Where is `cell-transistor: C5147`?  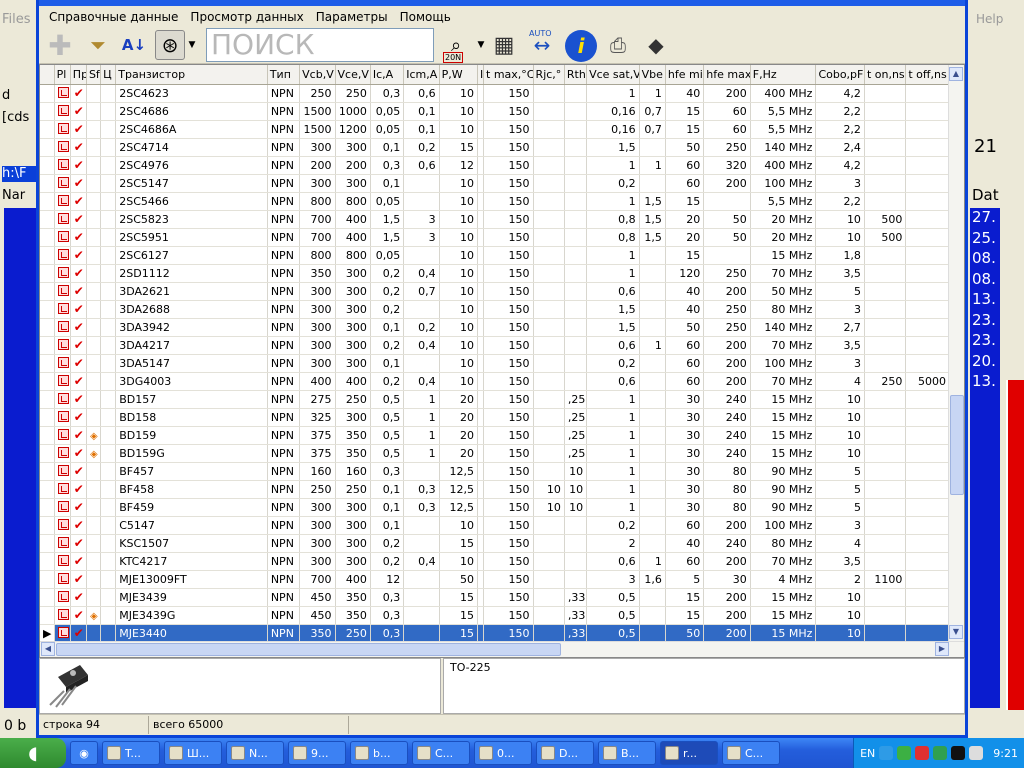
cell-transistor: C5147 is located at coordinates (191, 525).